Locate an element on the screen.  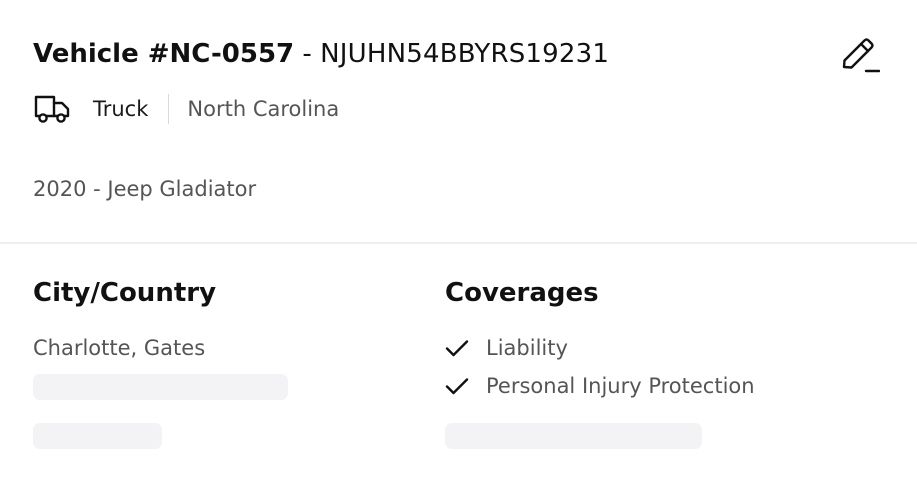
location-title: City/Country is located at coordinates (125, 293).